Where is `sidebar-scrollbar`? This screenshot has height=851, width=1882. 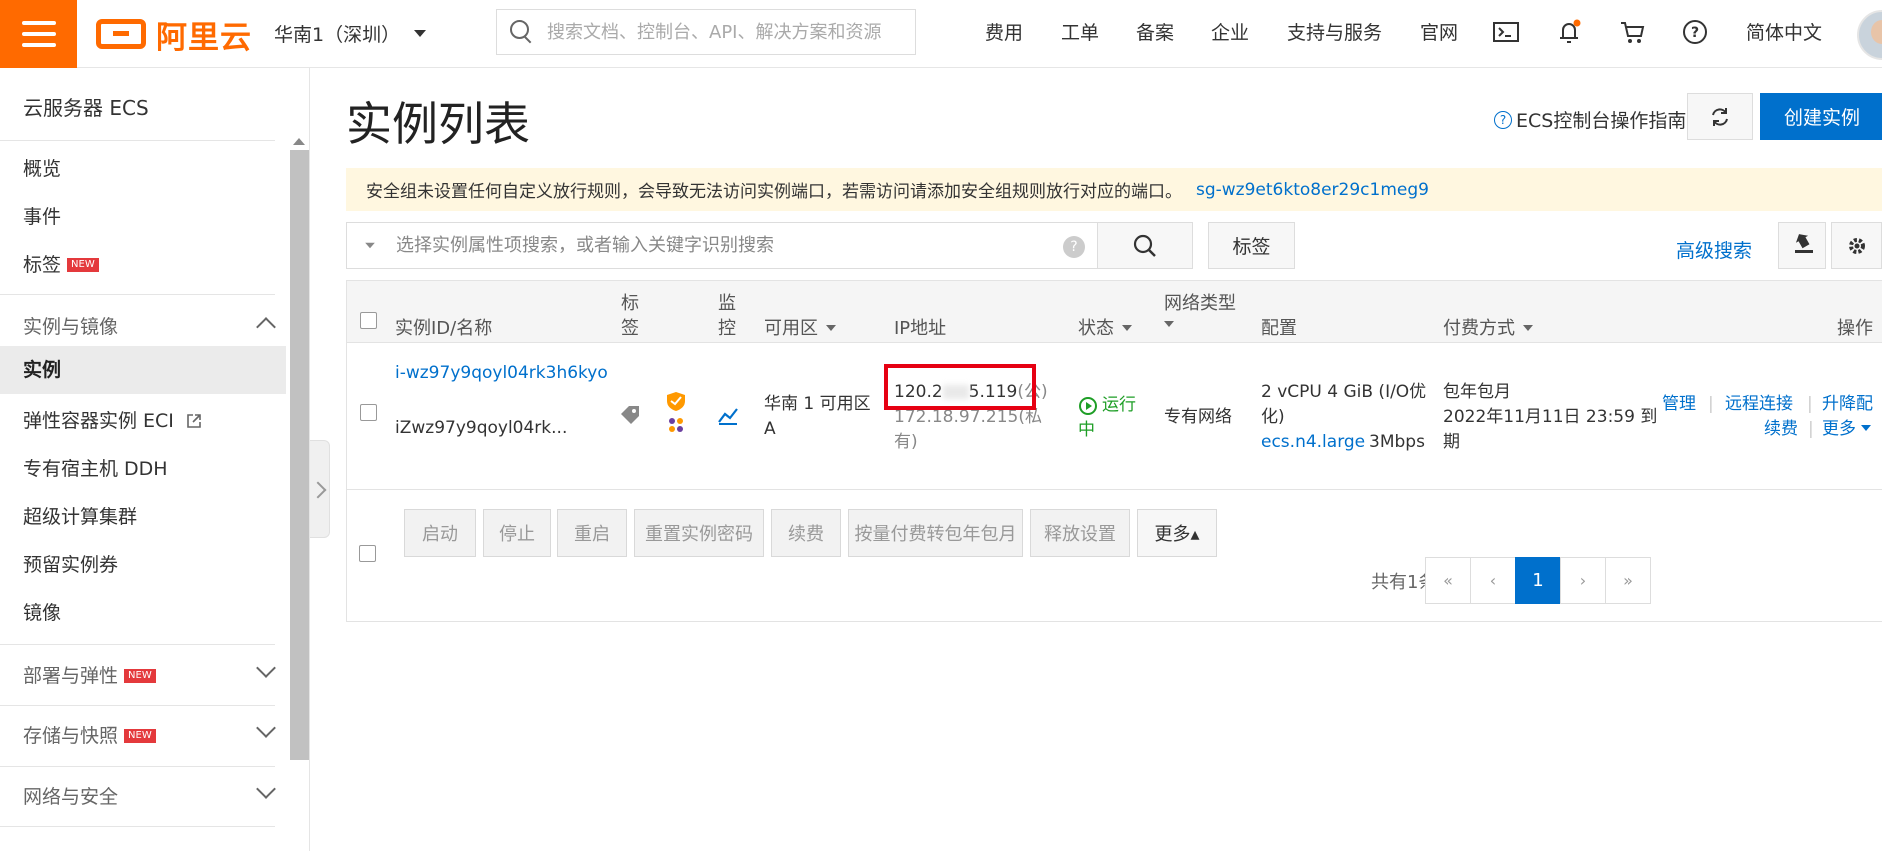 sidebar-scrollbar is located at coordinates (299, 494).